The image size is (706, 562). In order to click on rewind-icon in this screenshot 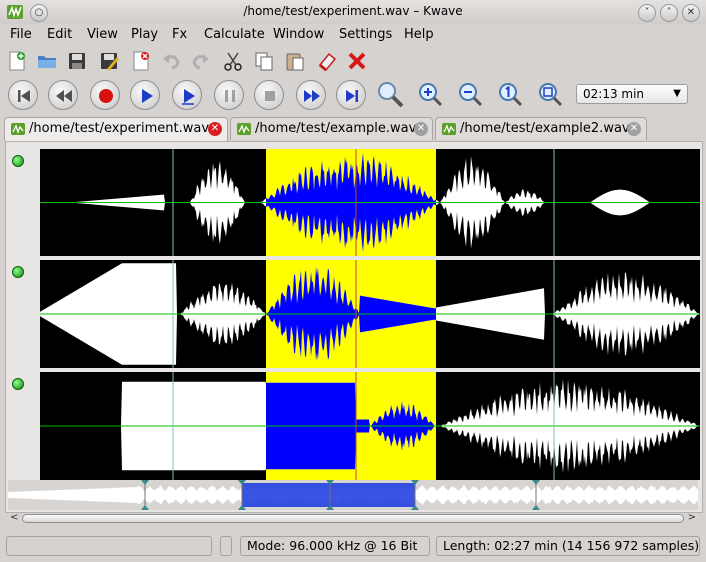, I will do `click(64, 96)`.